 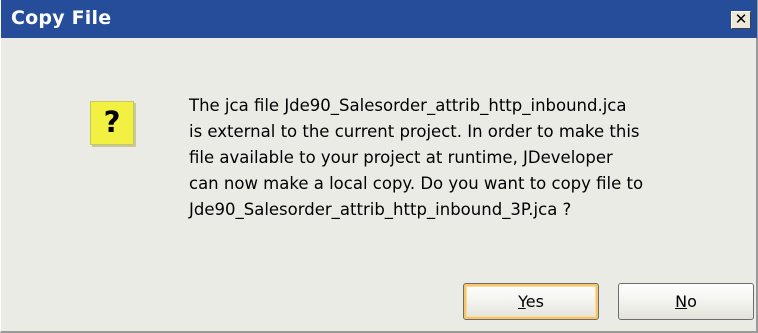 I want to click on question-icon: ?, so click(x=112, y=123).